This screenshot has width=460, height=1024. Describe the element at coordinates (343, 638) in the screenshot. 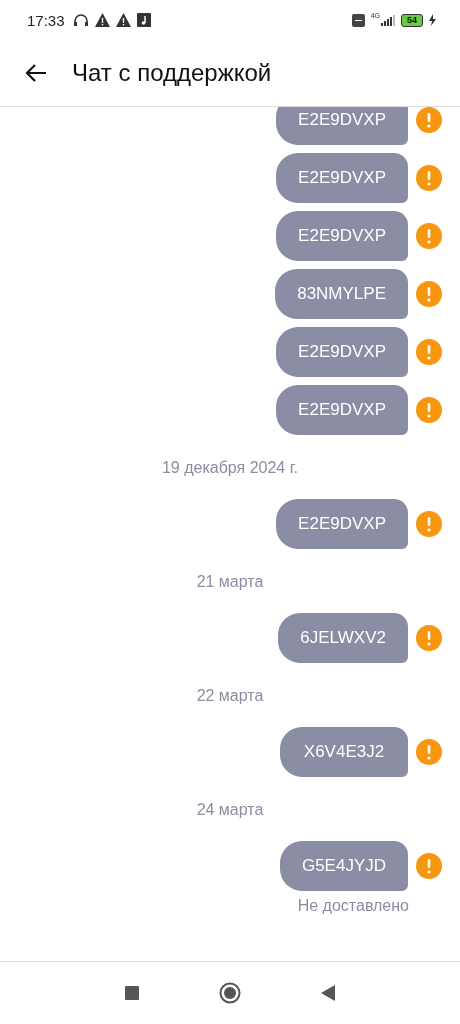

I see `message-bubble: 6JELWXV2` at that location.